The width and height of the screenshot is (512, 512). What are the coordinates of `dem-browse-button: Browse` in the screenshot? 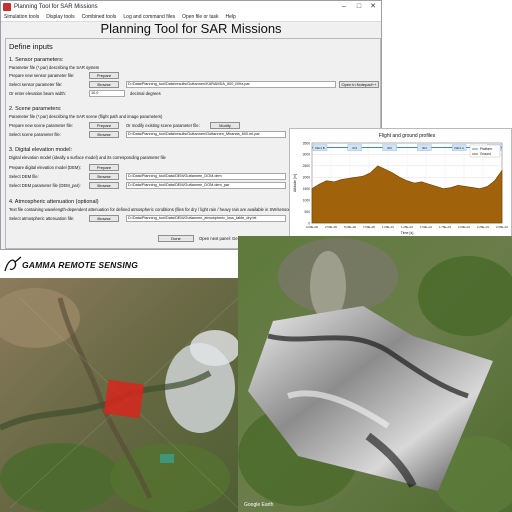 It's located at (104, 176).